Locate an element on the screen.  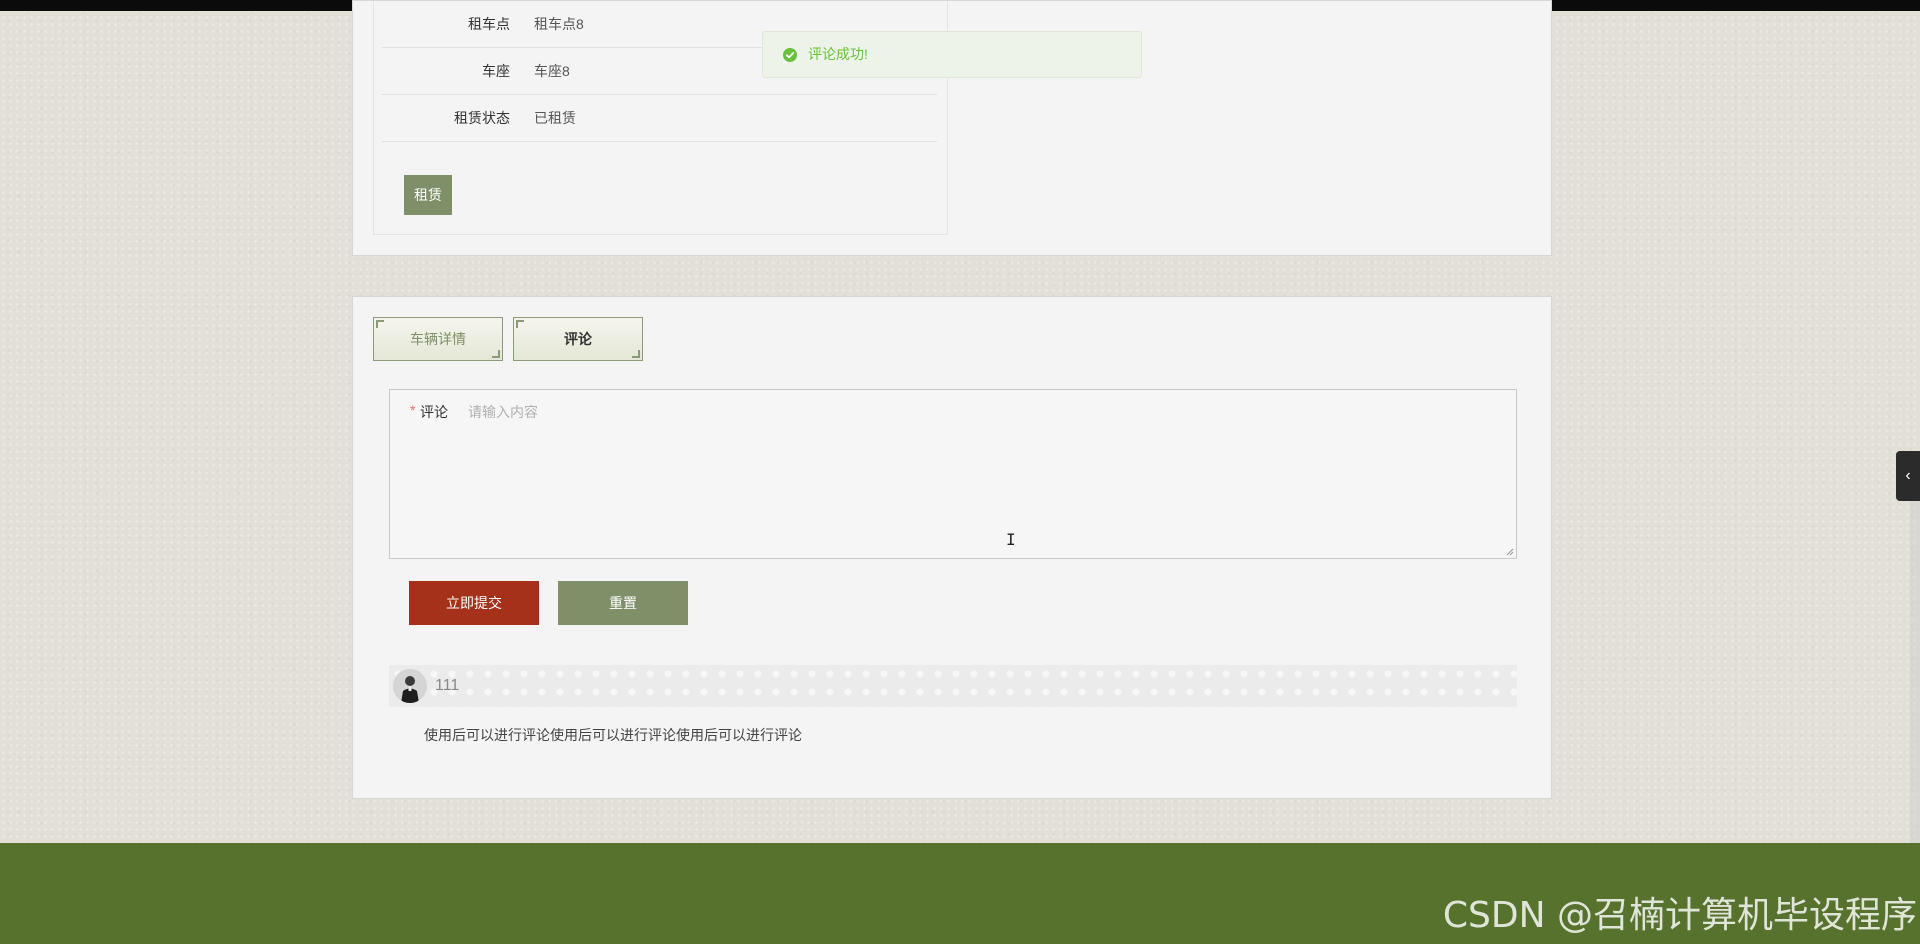
info-value: 已租赁 is located at coordinates (555, 118).